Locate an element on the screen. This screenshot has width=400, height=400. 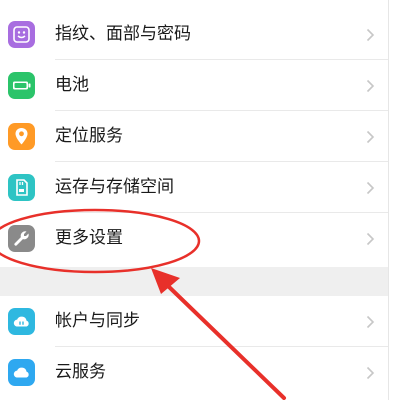
storage-sd-icon is located at coordinates (21, 187).